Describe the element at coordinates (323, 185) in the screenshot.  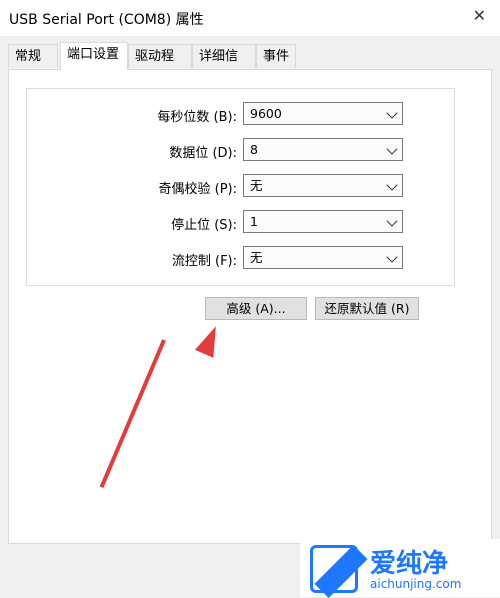
I see `parity-select: 无` at that location.